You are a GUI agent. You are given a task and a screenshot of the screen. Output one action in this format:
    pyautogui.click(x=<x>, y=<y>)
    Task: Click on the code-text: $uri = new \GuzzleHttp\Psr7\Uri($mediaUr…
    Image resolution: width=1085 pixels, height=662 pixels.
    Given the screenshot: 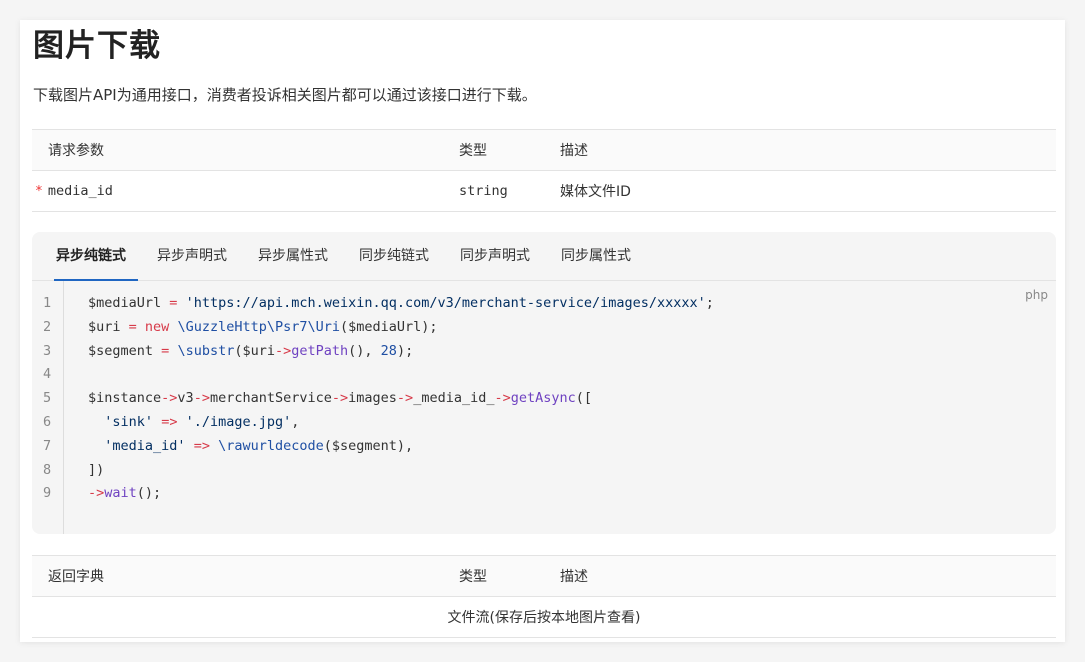 What is the action you would take?
    pyautogui.click(x=263, y=326)
    